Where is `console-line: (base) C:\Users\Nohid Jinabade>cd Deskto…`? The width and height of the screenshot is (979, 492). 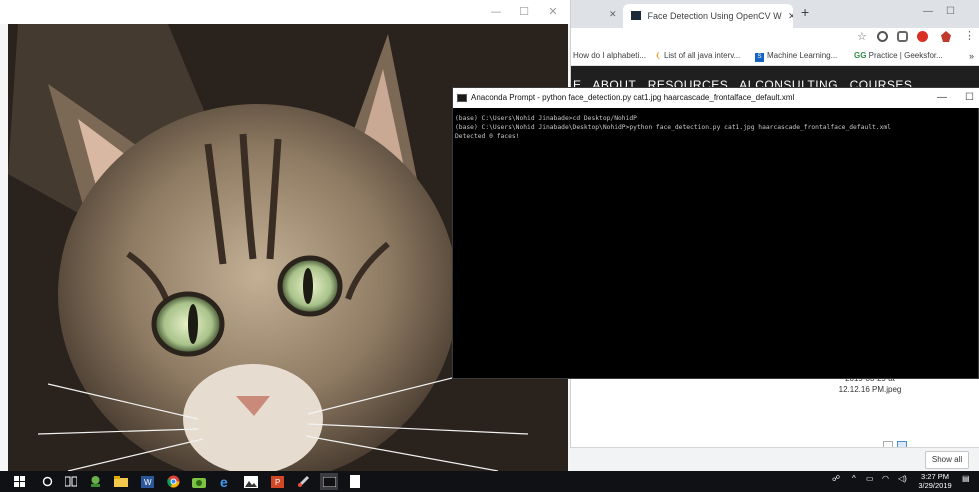
console-line: (base) C:\Users\Nohid Jinabade>cd Deskto… is located at coordinates (546, 118).